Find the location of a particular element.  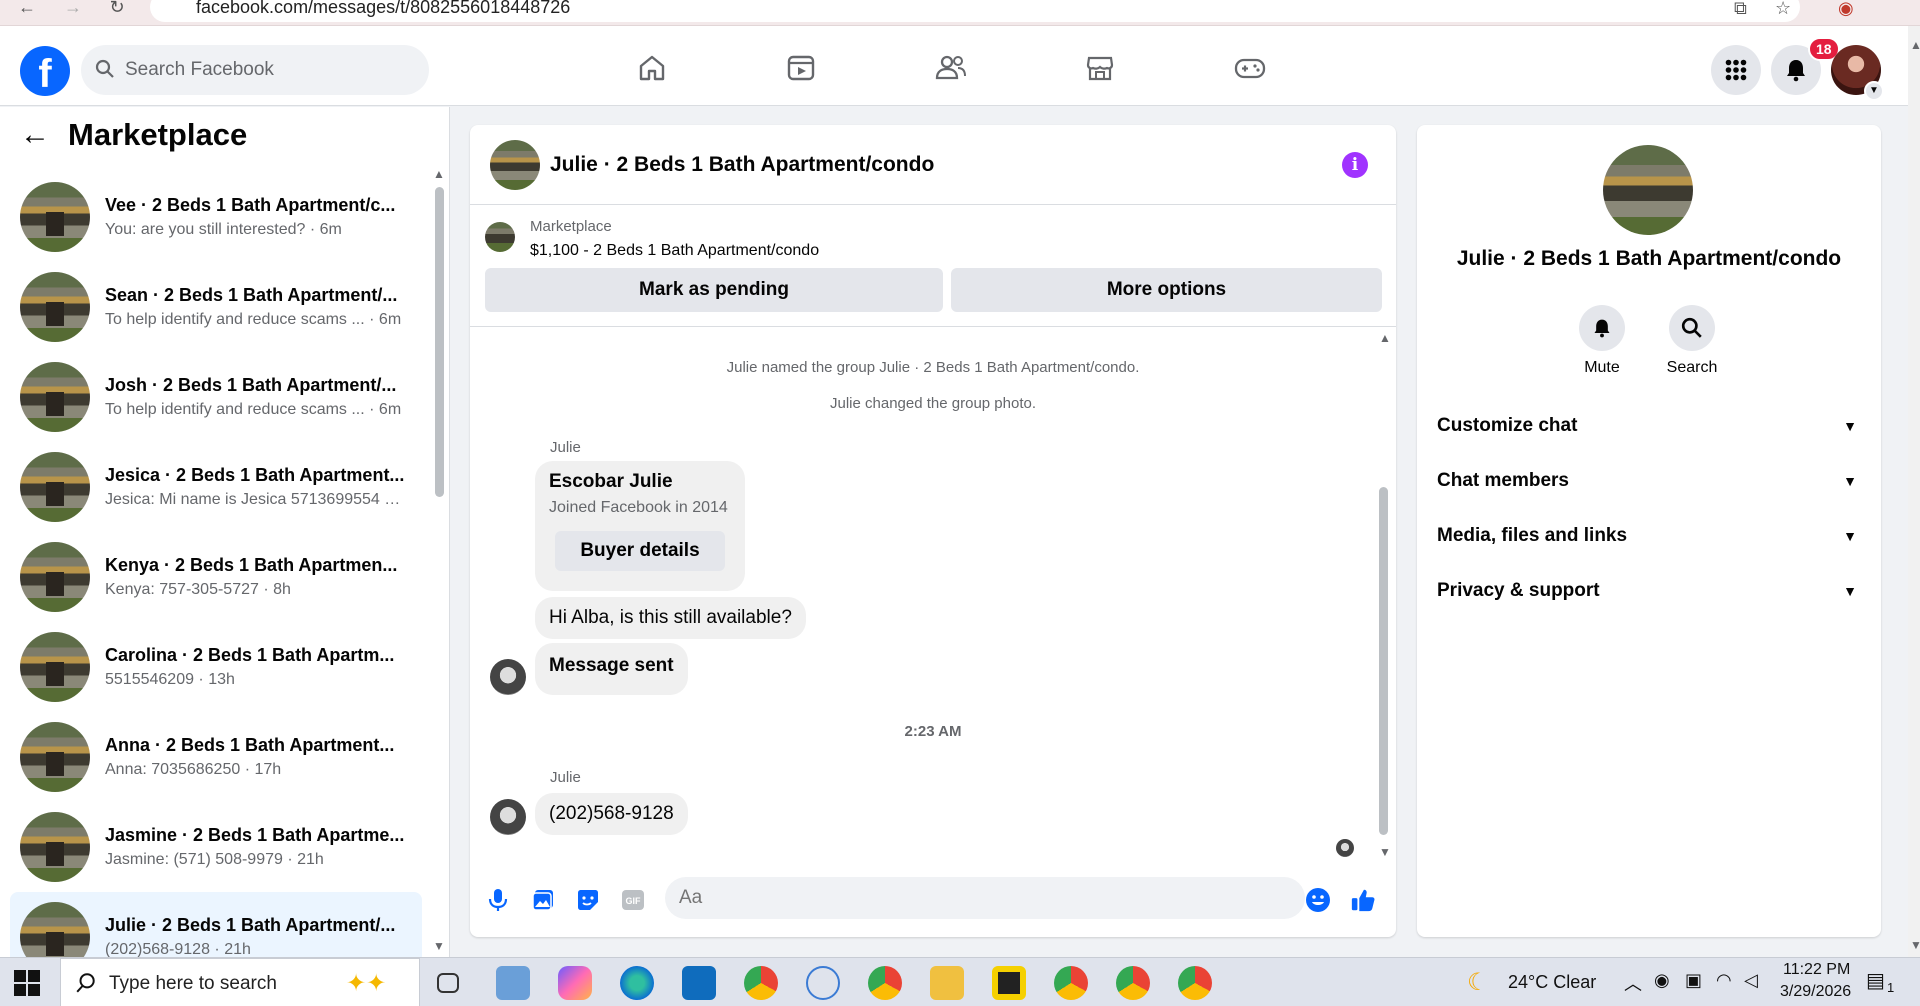

clock-date: 3/29/2026 is located at coordinates (1815, 992).